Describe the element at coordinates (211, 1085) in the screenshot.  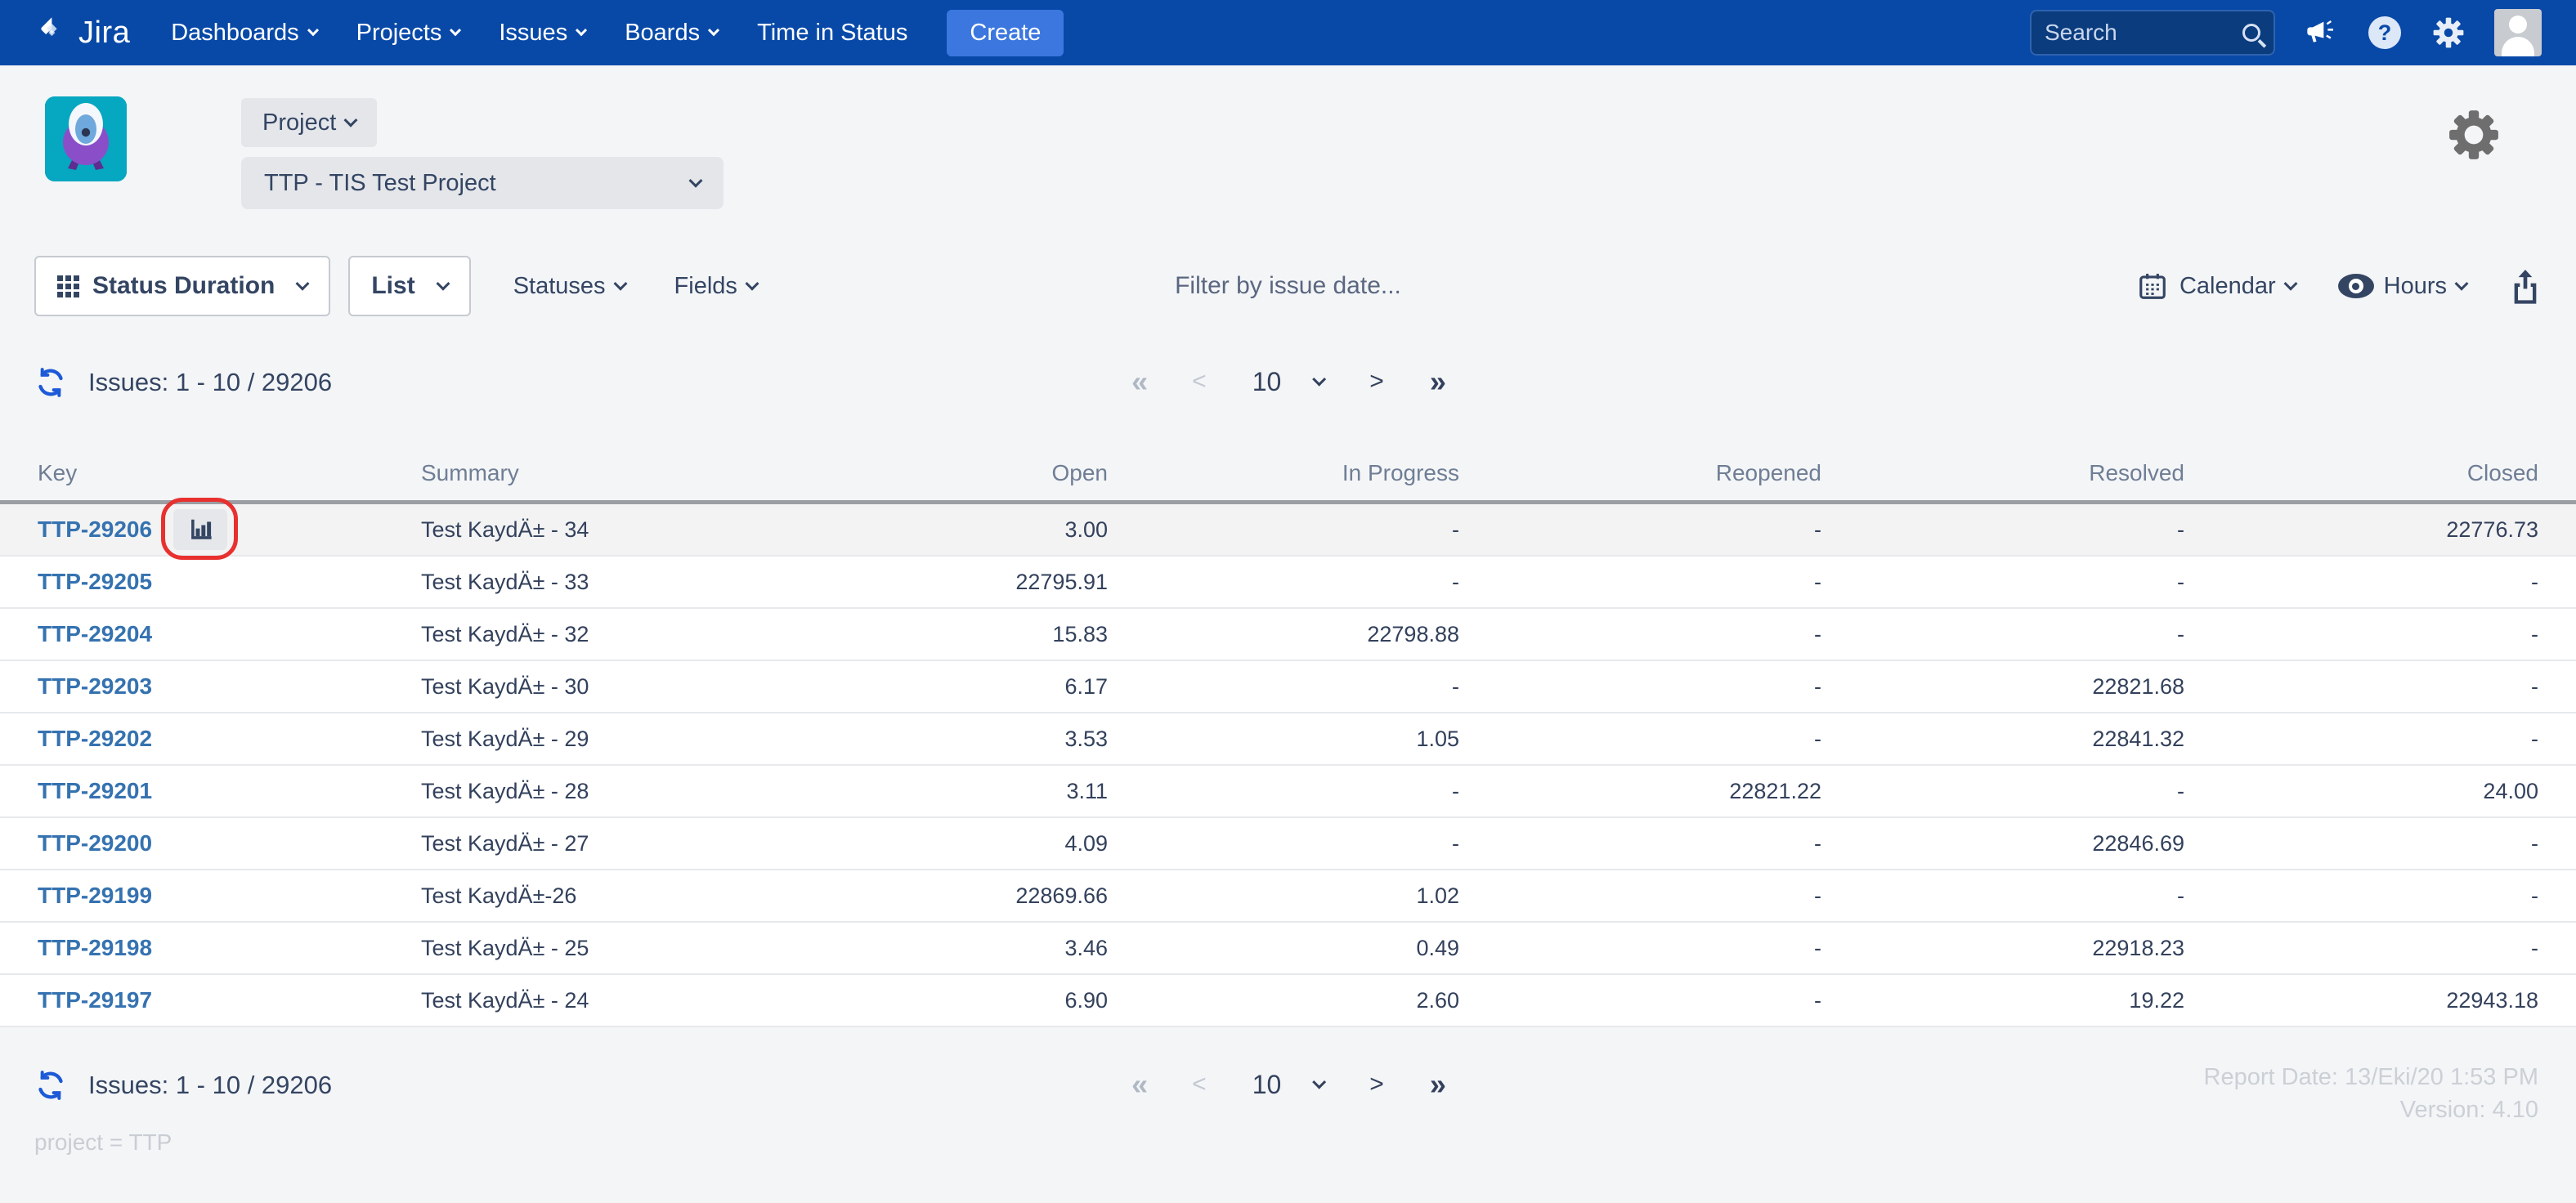
I see `issues-count-label: Issues: 1 - 10 / 29206` at that location.